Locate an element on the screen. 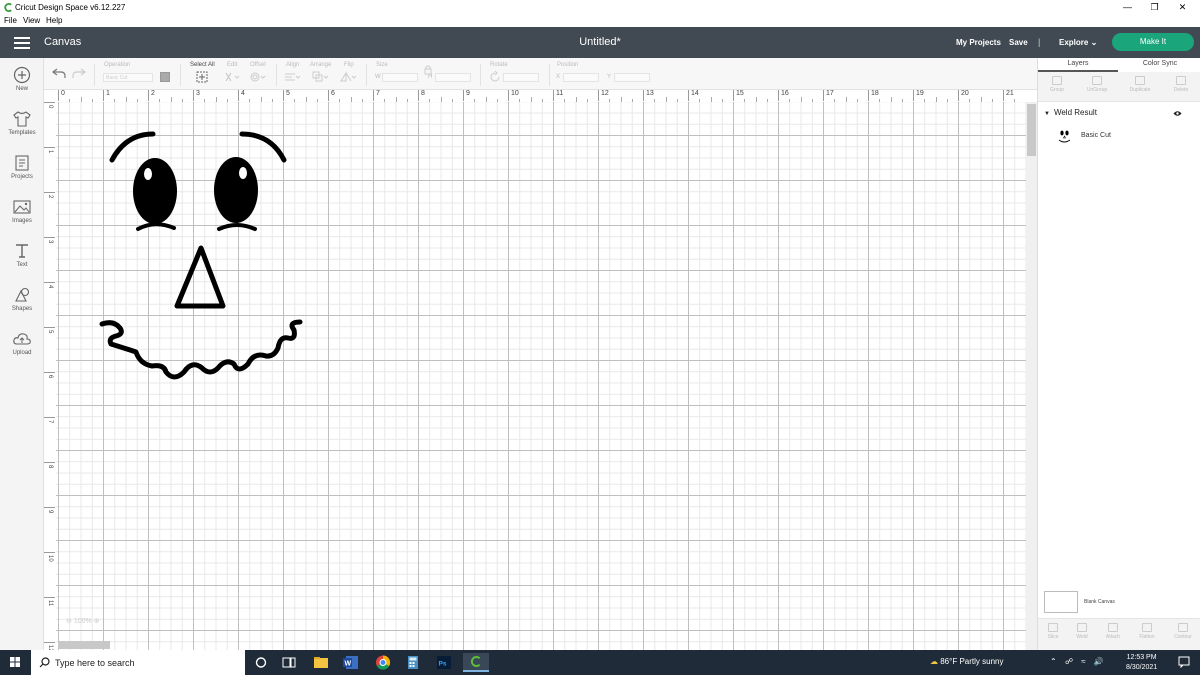  duplicate-tool: Duplicate is located at coordinates (1140, 84).